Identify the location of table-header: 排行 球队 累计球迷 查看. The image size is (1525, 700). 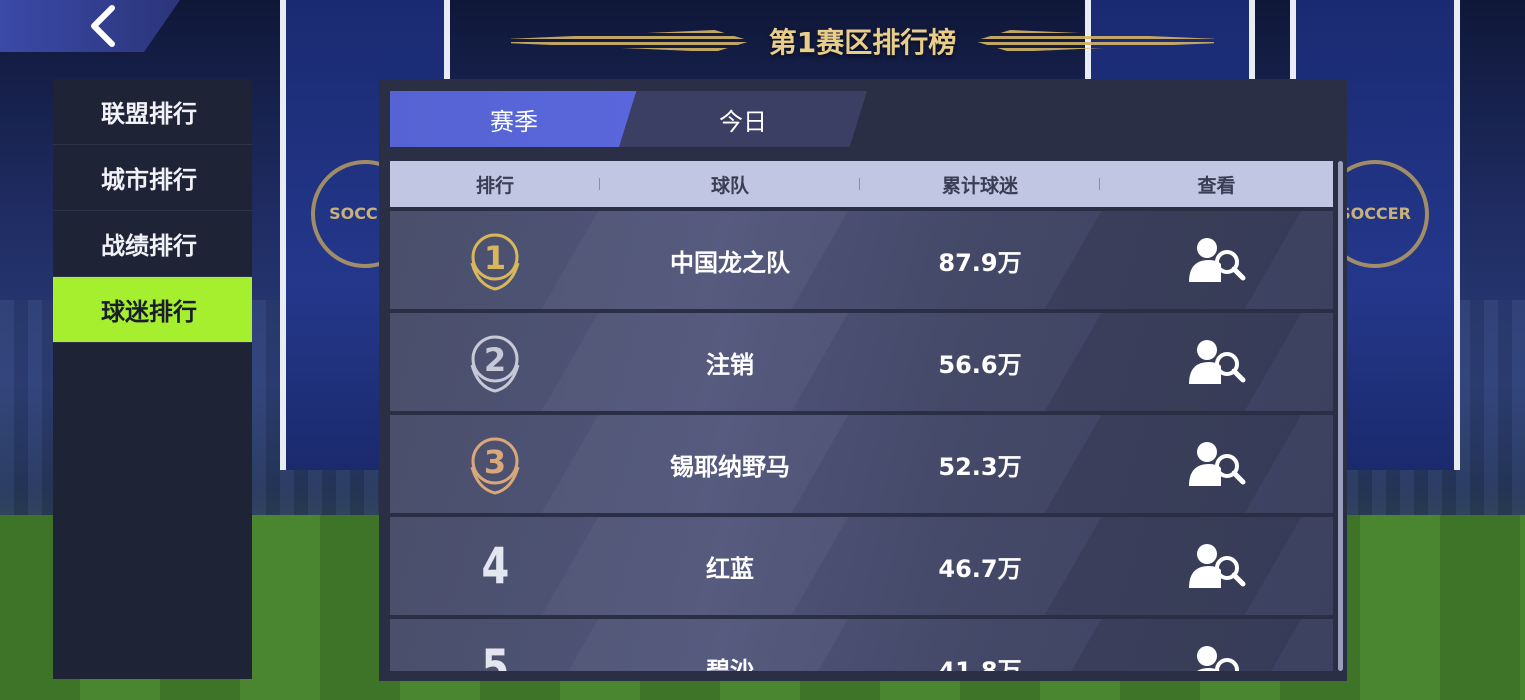
(861, 184).